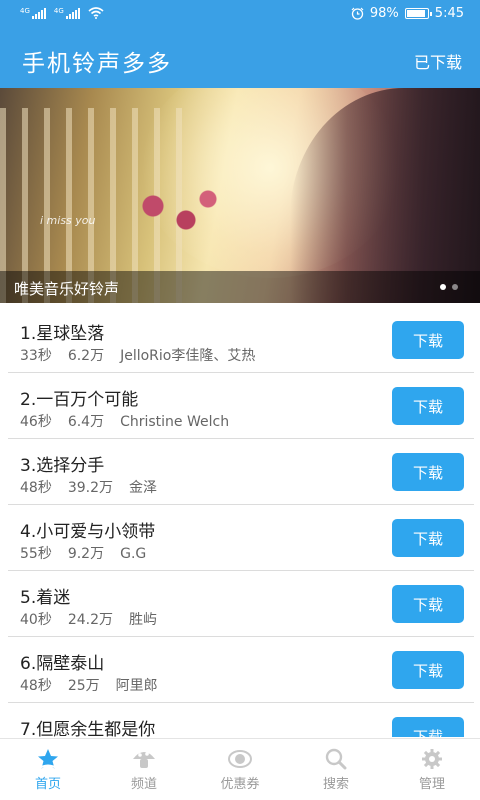 The width and height of the screenshot is (480, 800). What do you see at coordinates (240, 287) in the screenshot?
I see `banner-caption-bar: 唯美音乐好铃声` at bounding box center [240, 287].